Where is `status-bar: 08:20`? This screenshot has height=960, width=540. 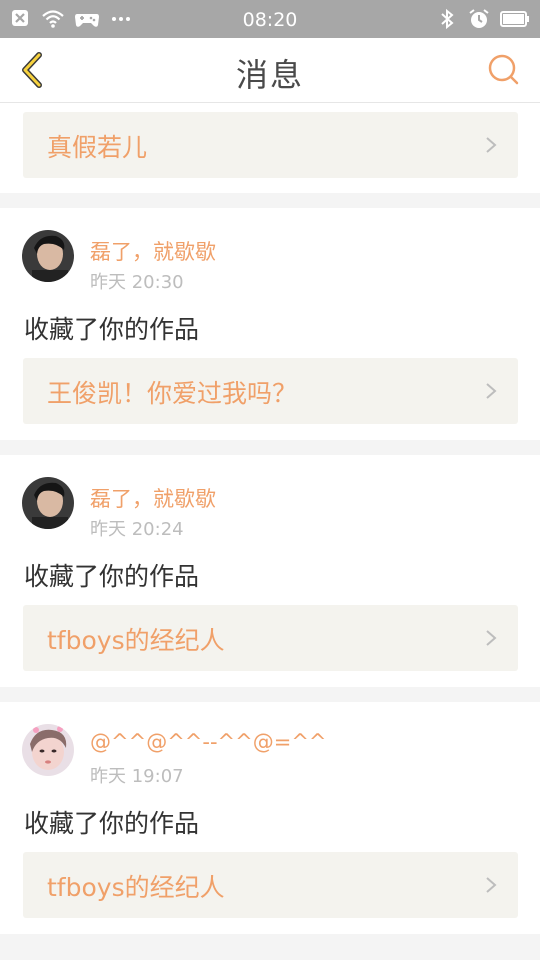
status-bar: 08:20 is located at coordinates (270, 19).